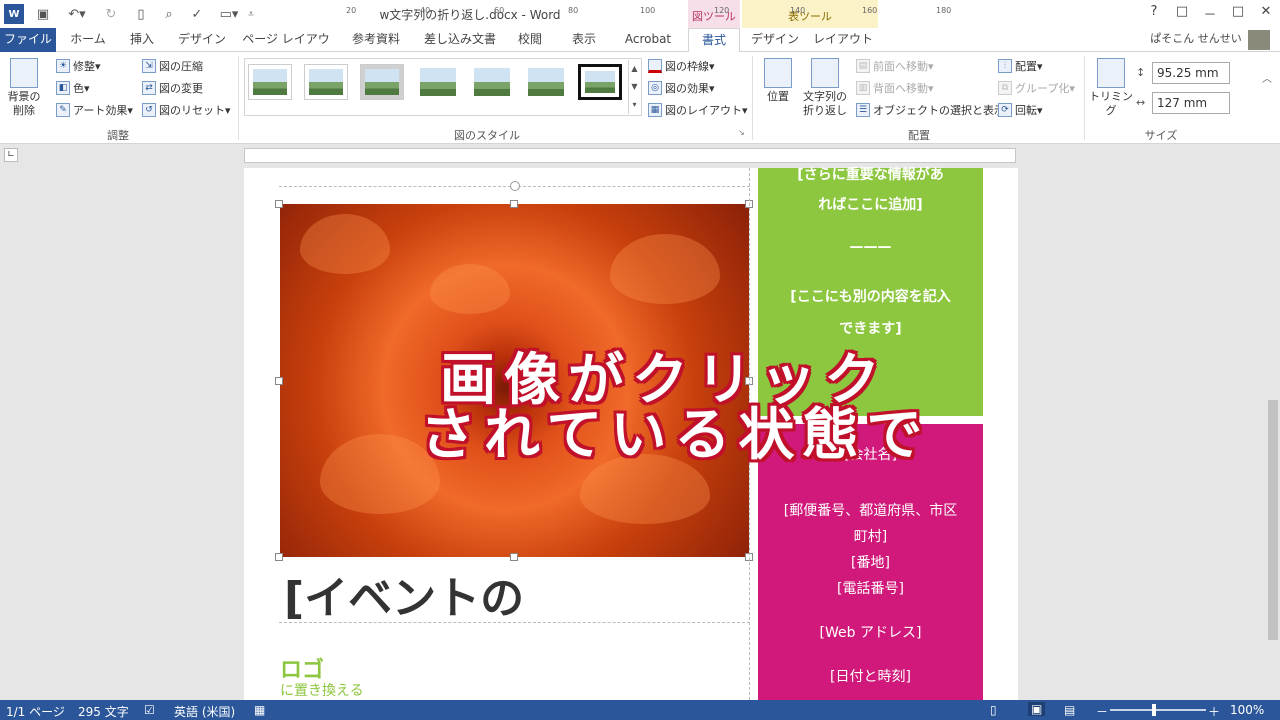  Describe the element at coordinates (24, 88) in the screenshot. I see `remove-background-button: 背景の 削除` at that location.